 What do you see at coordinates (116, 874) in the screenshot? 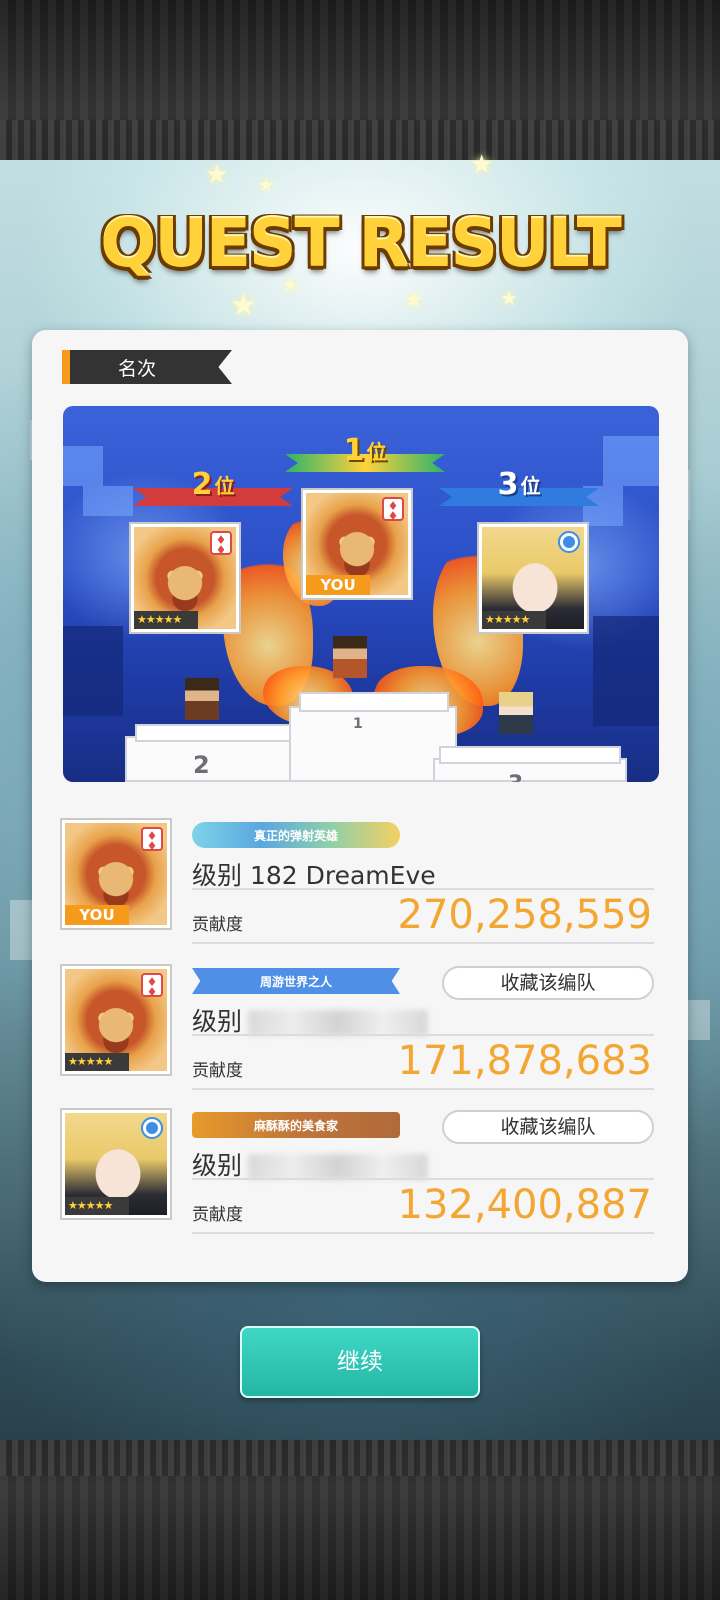
I see `row-portrait: ♦ ♦ YOU` at bounding box center [116, 874].